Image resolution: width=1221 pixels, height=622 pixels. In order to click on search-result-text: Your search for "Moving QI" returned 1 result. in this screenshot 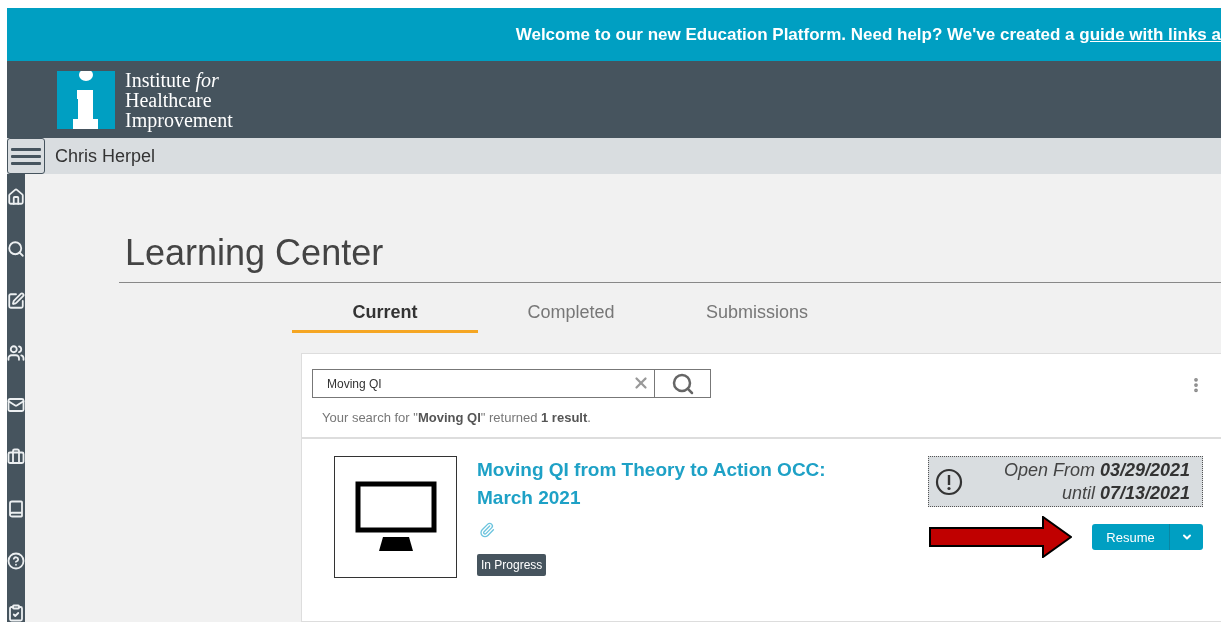, I will do `click(456, 417)`.